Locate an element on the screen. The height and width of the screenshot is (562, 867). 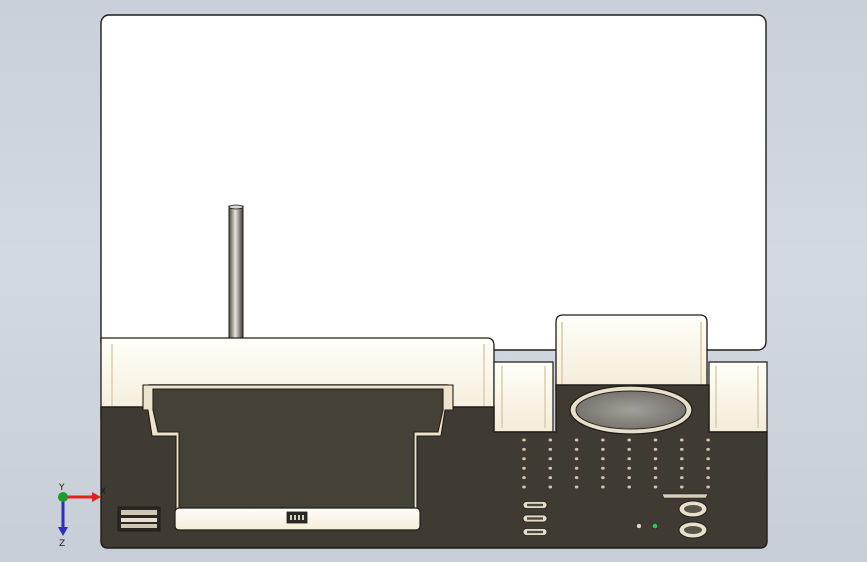
triad-origin is located at coordinates (63, 497).